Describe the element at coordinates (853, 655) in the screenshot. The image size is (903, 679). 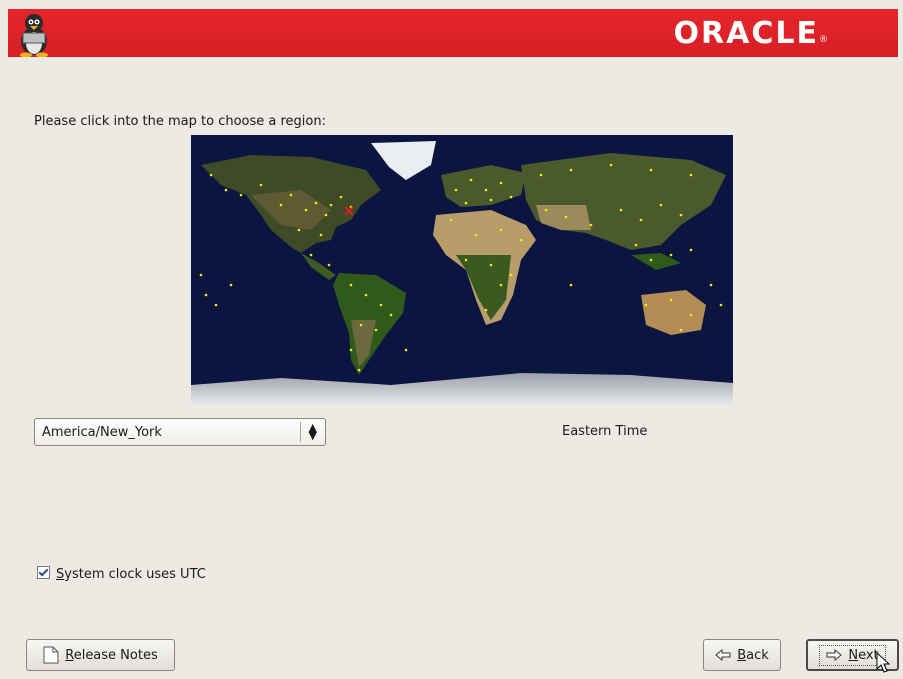
I see `next-mnemonic: N` at that location.